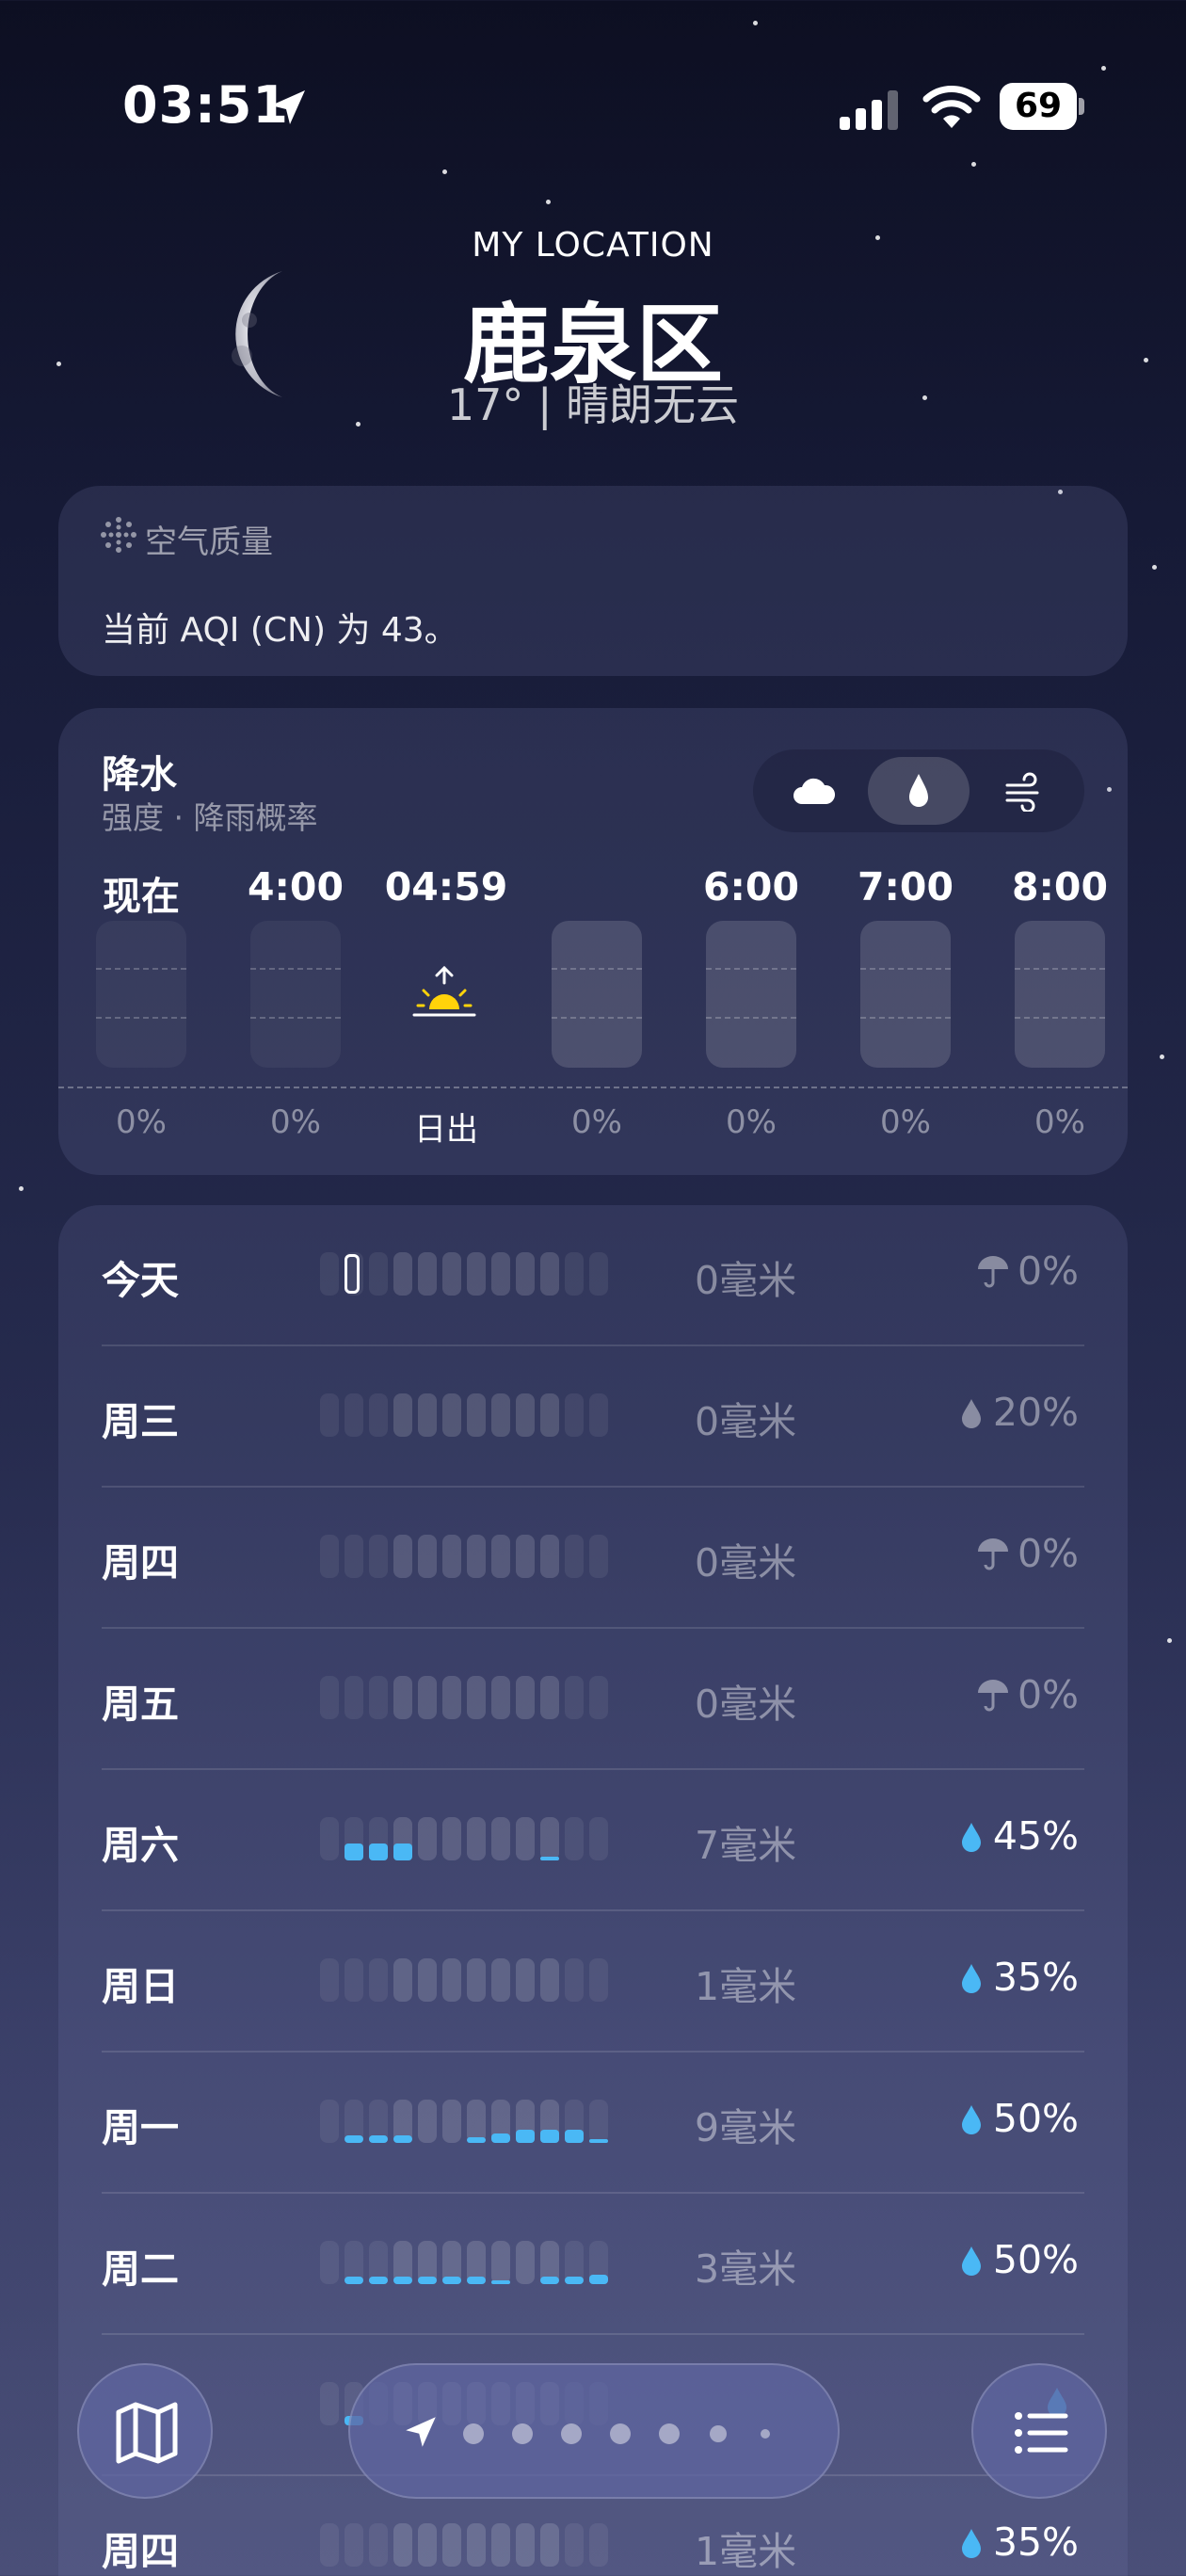 The height and width of the screenshot is (2576, 1186). What do you see at coordinates (280, 630) in the screenshot?
I see `air-quality-text: 当前 AQI (CN) 为 43。` at bounding box center [280, 630].